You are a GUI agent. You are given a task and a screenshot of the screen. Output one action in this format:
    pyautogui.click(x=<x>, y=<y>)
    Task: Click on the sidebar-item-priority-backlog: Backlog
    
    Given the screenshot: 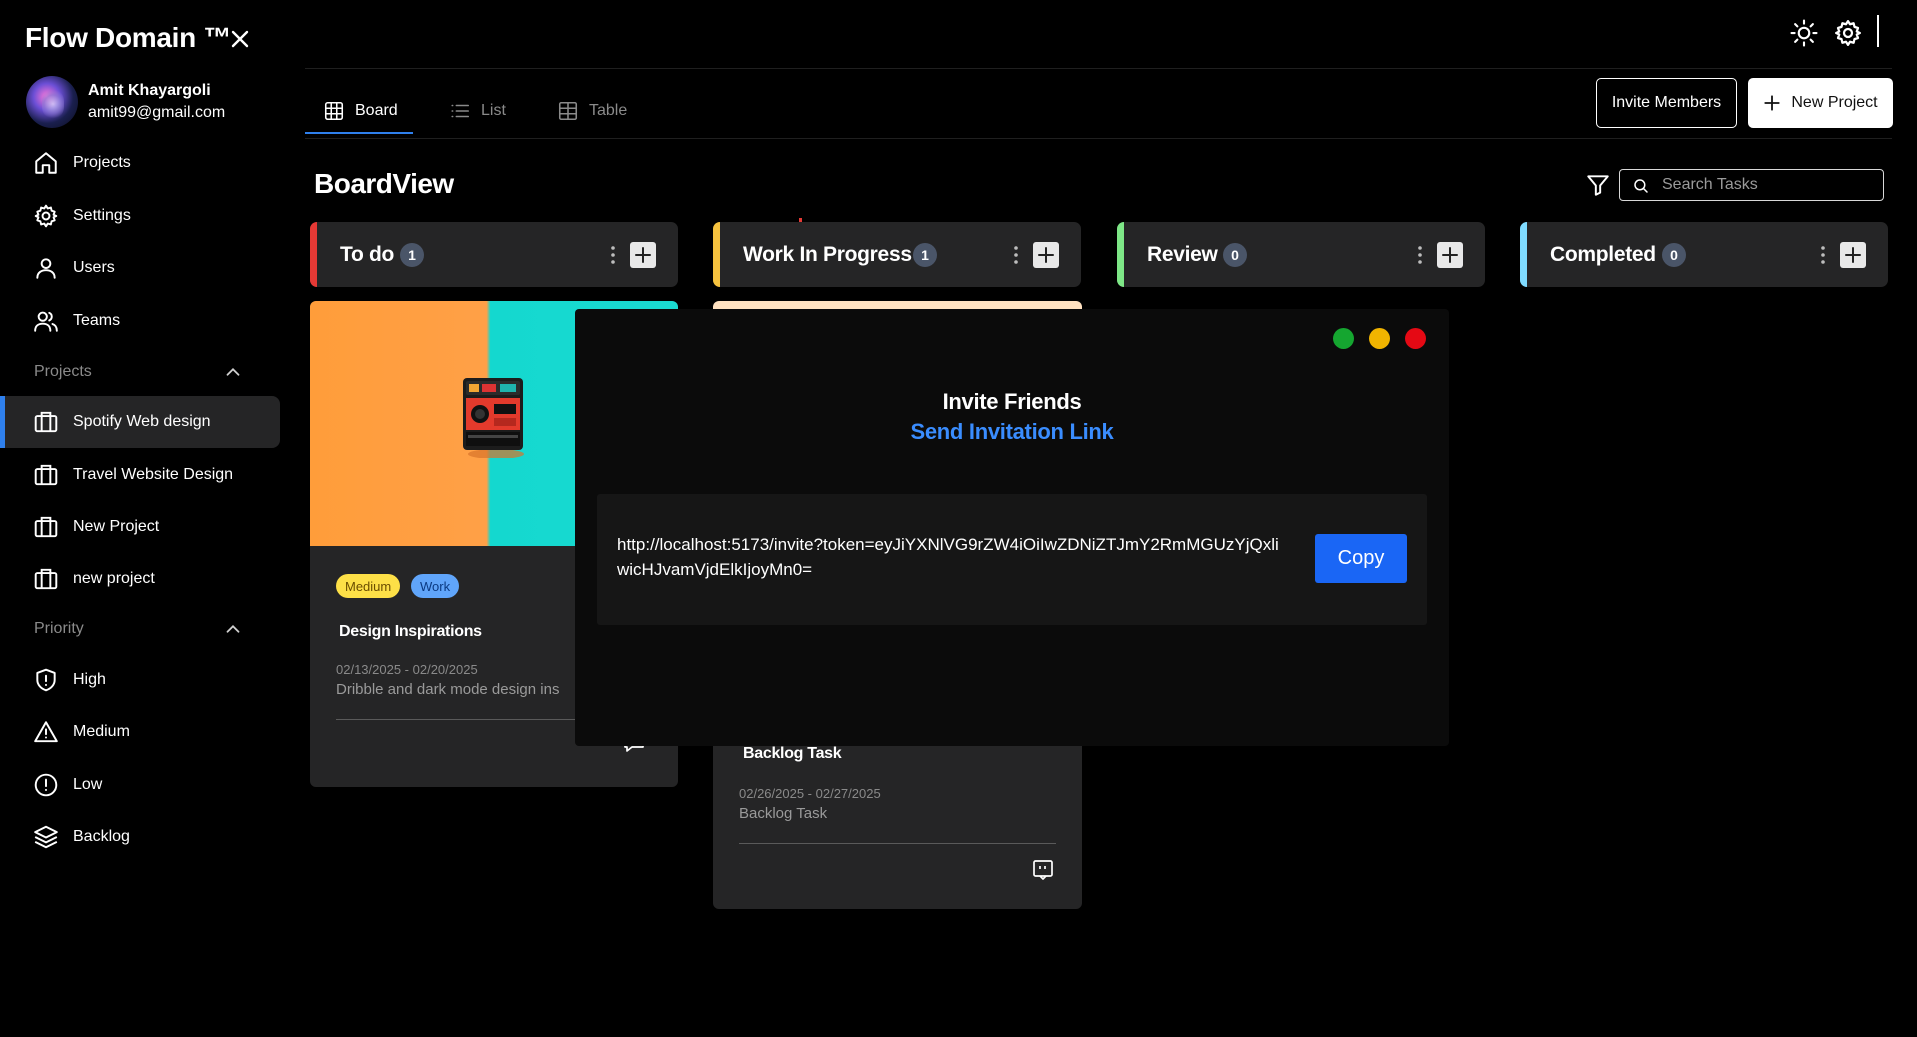 What is the action you would take?
    pyautogui.click(x=140, y=837)
    